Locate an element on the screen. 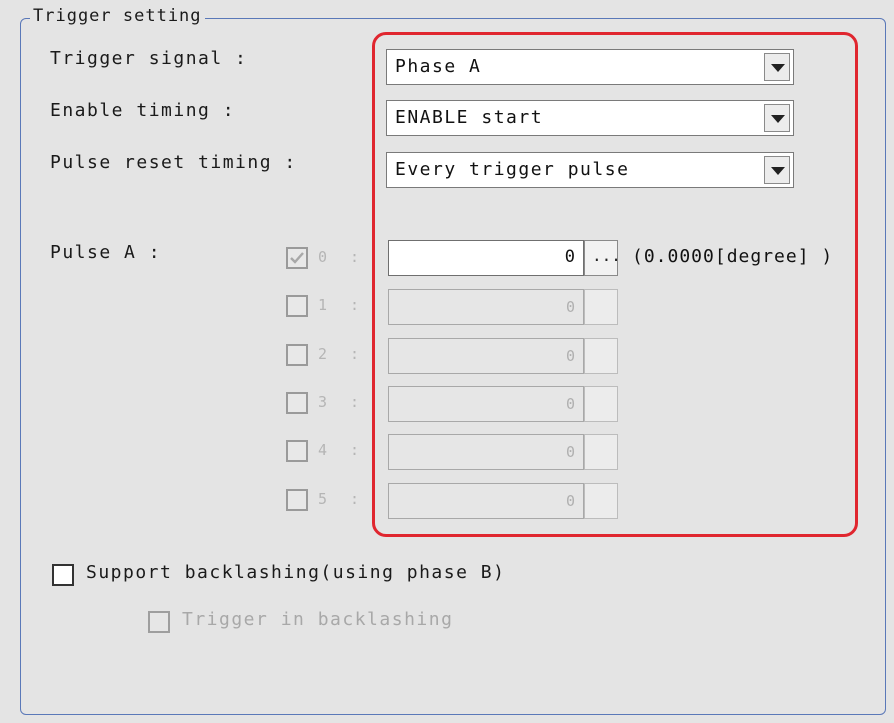  pulse-a-label: Pulse A : is located at coordinates (106, 252).